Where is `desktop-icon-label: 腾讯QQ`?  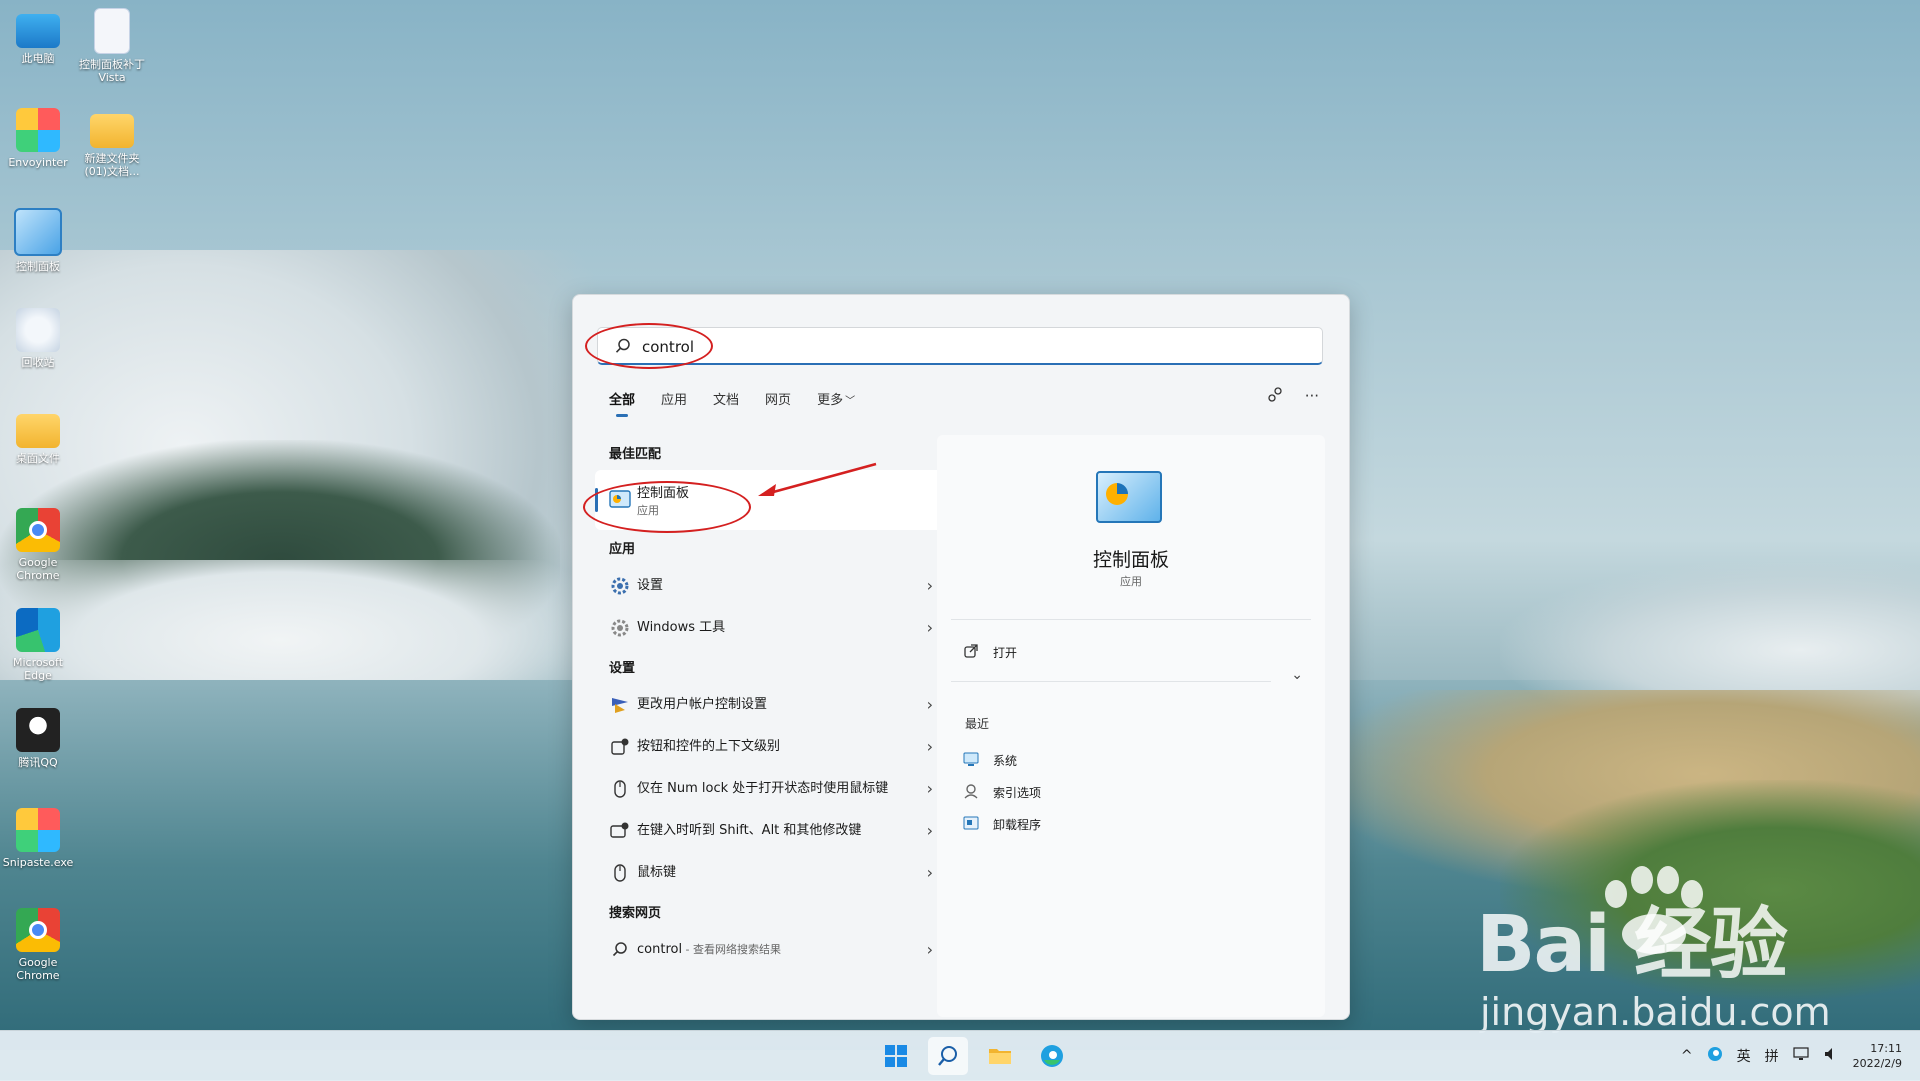
desktop-icon-label: 腾讯QQ is located at coordinates (38, 762).